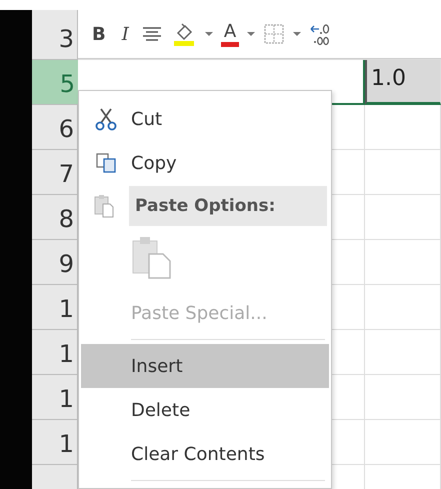 The image size is (441, 489). Describe the element at coordinates (55, 217) in the screenshot. I see `row-header: 8` at that location.